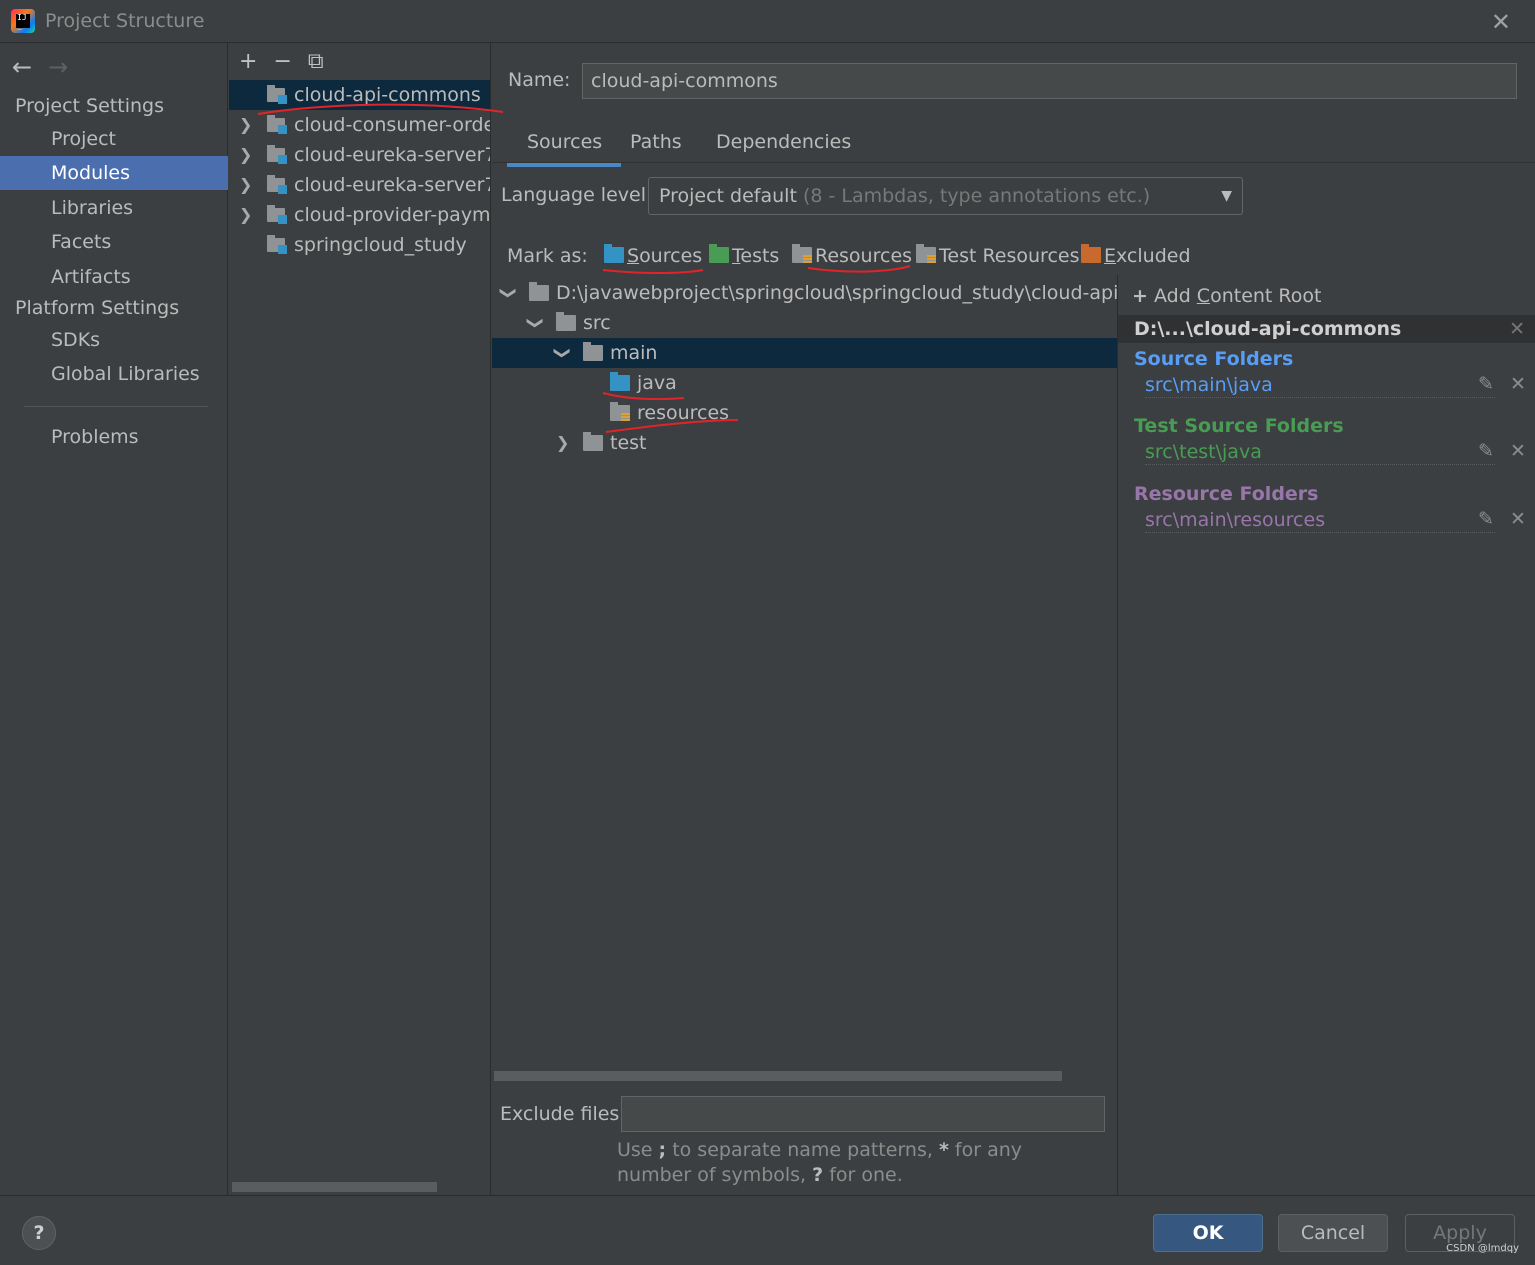 The height and width of the screenshot is (1265, 1535). I want to click on source-folders-title: Source Folders, so click(1214, 359).